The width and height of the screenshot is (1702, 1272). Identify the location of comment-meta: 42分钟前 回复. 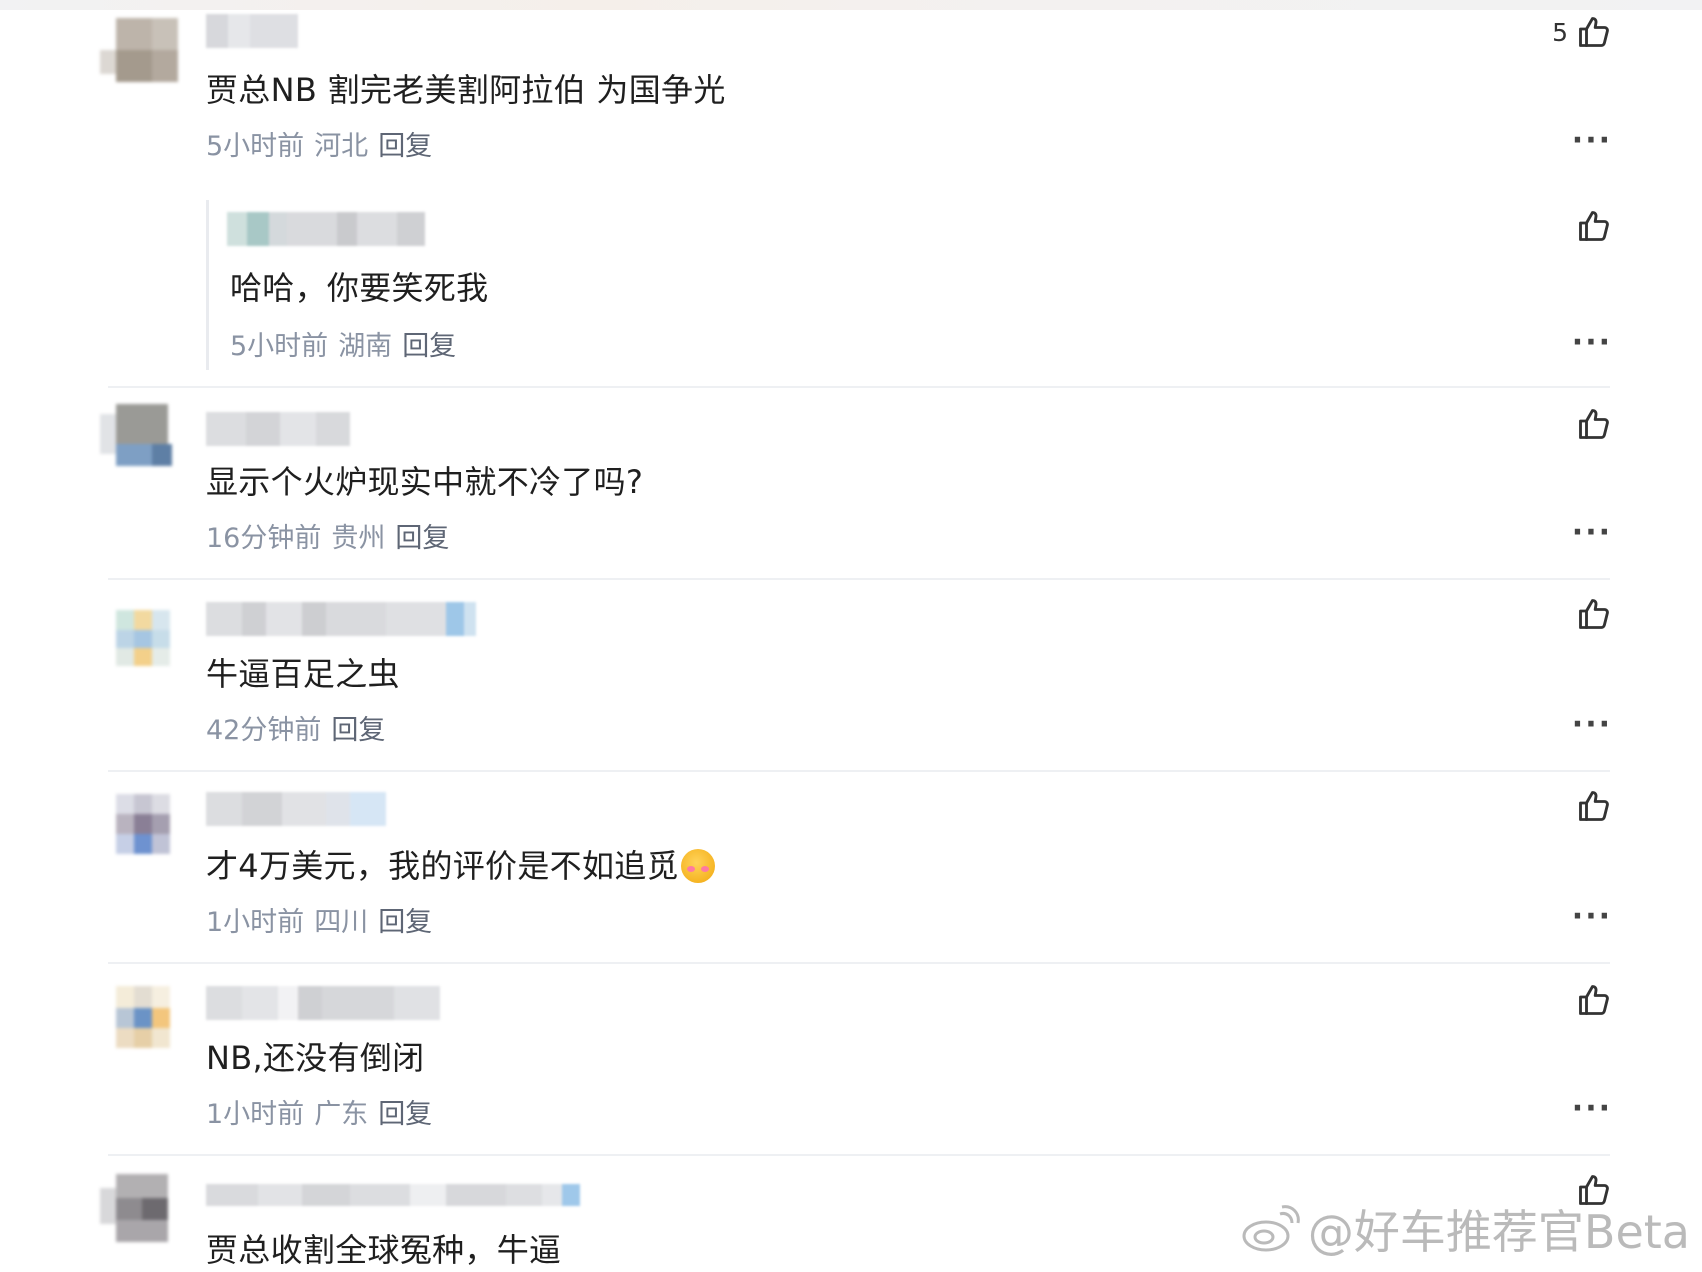
(300, 731).